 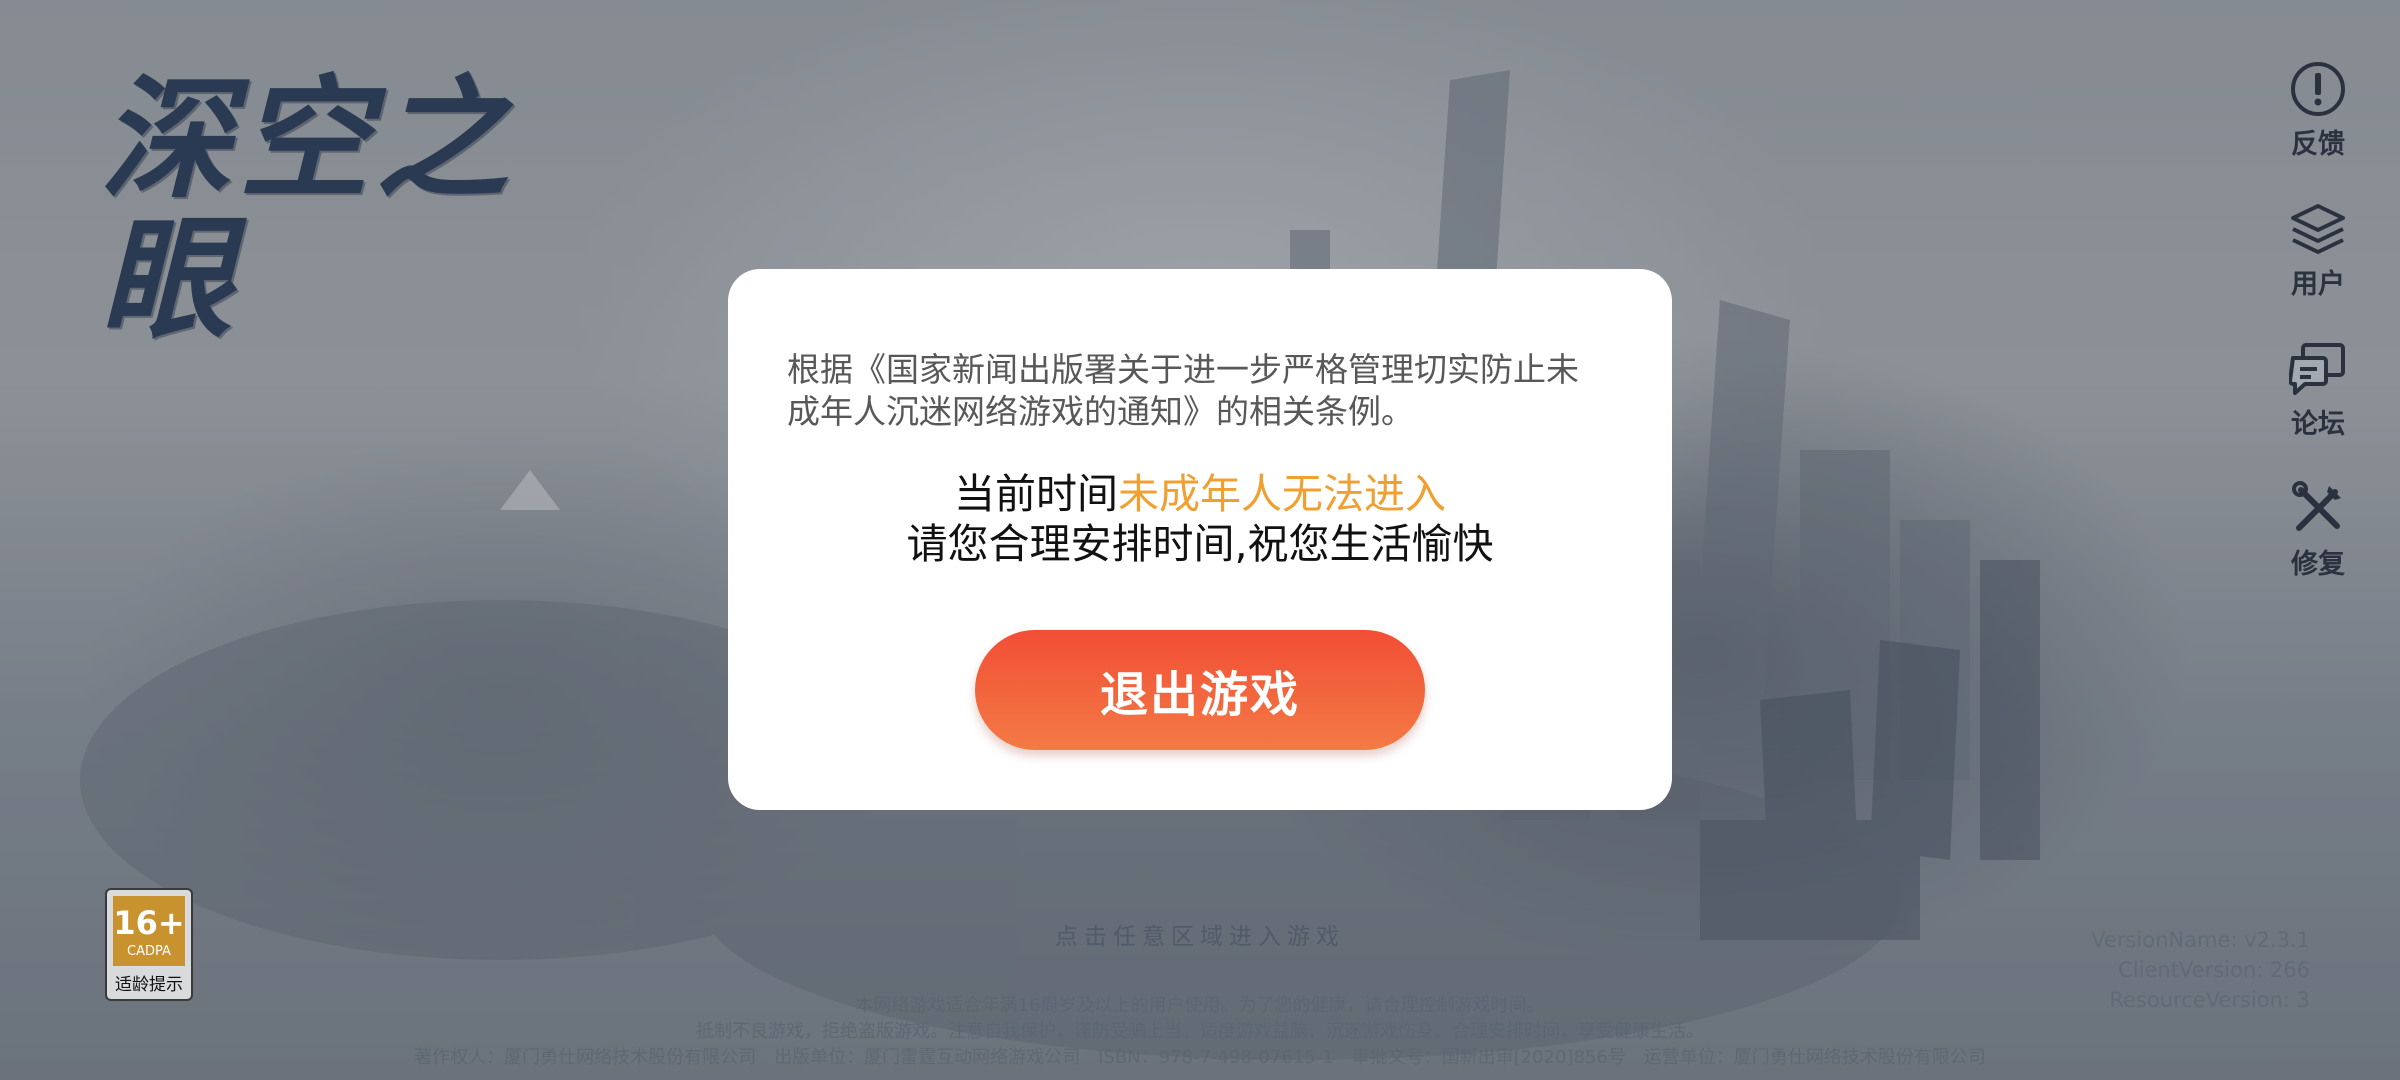 What do you see at coordinates (2318, 424) in the screenshot?
I see `forum-label: 论坛` at bounding box center [2318, 424].